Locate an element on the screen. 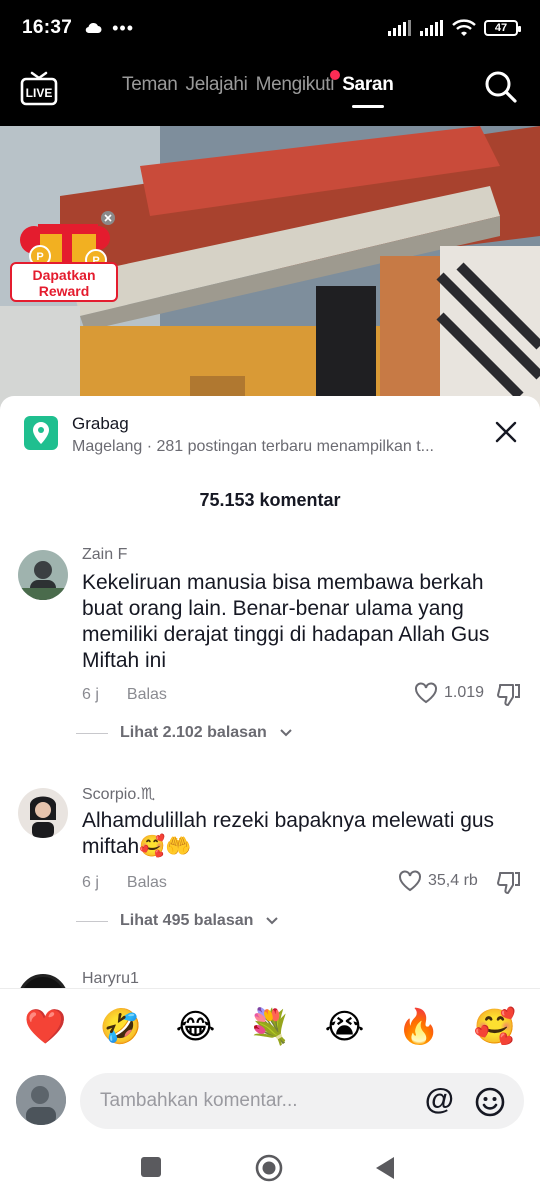  notification-dot is located at coordinates (335, 75).